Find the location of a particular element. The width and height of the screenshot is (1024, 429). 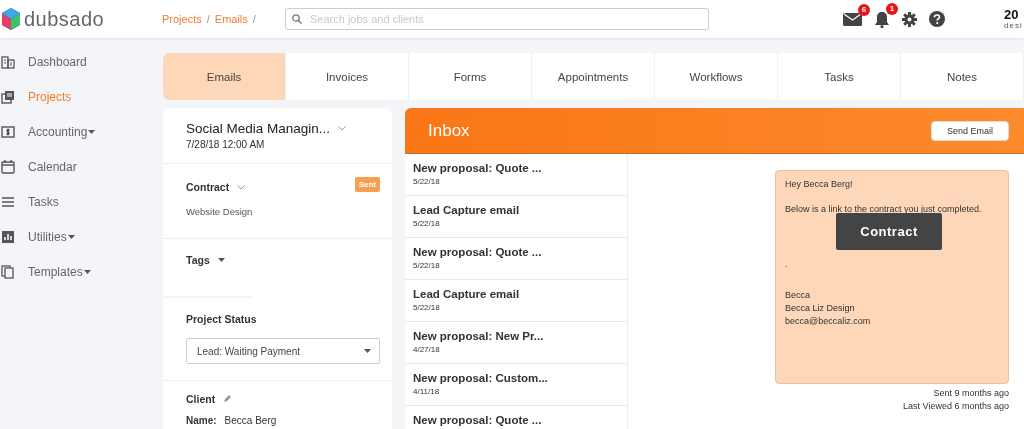

viewed-time: Last Viewed 6 months ago is located at coordinates (956, 406).